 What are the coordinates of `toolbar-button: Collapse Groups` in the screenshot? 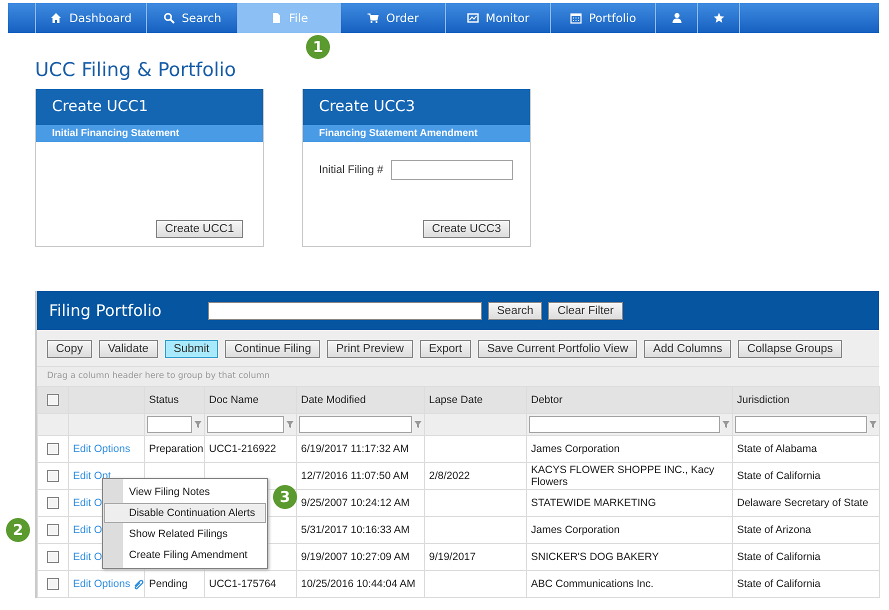 It's located at (790, 349).